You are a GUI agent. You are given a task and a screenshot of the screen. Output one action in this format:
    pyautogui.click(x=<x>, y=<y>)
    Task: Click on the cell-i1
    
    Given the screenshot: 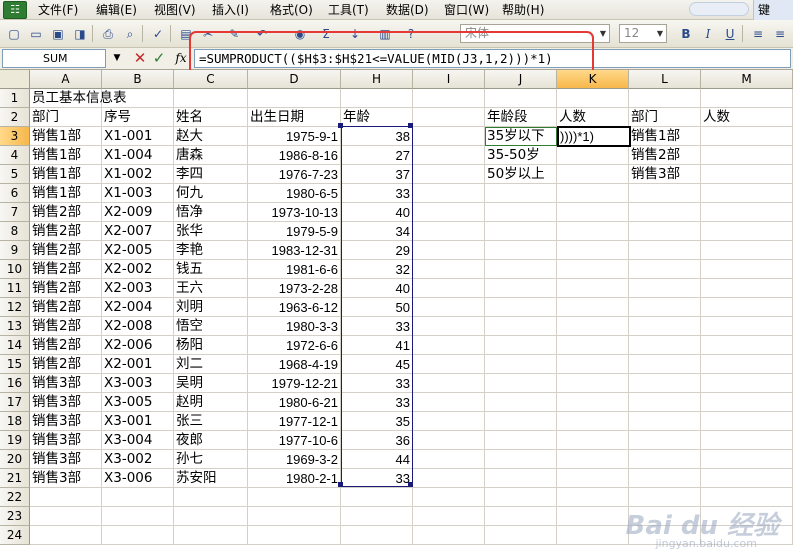 What is the action you would take?
    pyautogui.click(x=449, y=98)
    